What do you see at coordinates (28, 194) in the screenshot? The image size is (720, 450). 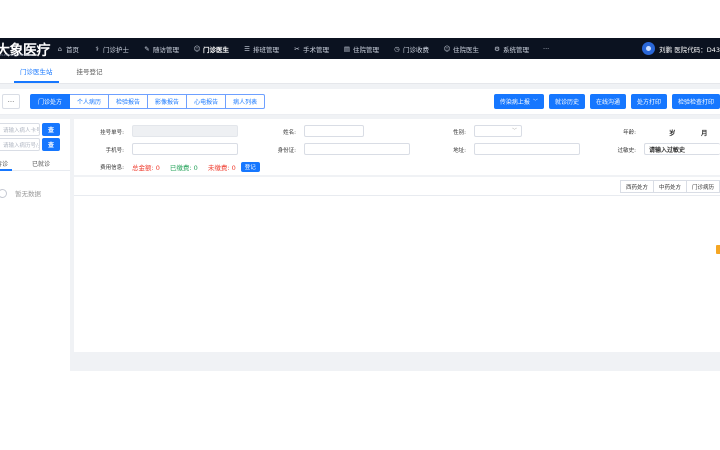 I see `empty-text: 暂无数据` at bounding box center [28, 194].